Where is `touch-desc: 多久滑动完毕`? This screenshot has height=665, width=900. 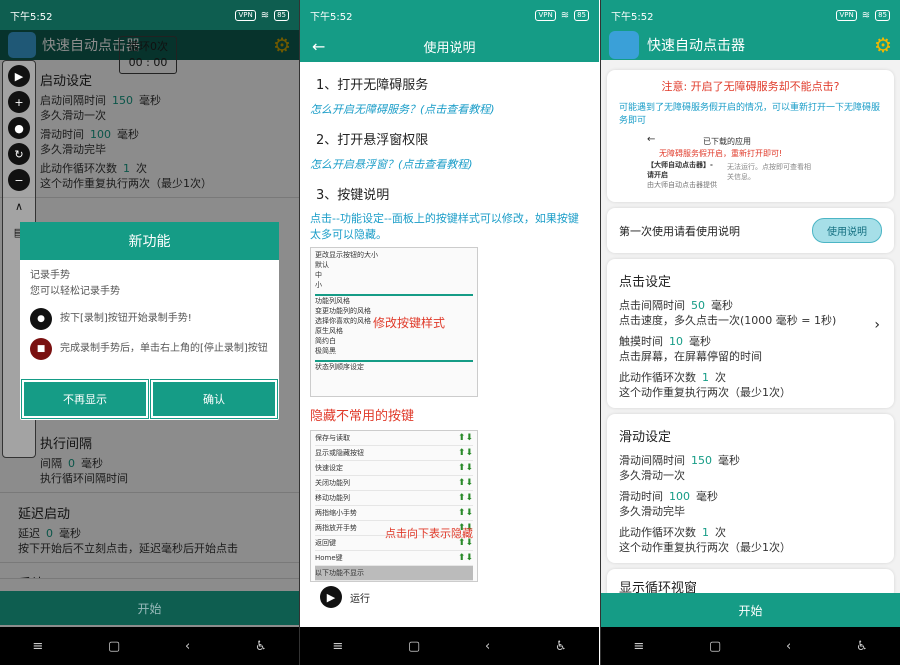 touch-desc: 多久滑动完毕 is located at coordinates (652, 511).